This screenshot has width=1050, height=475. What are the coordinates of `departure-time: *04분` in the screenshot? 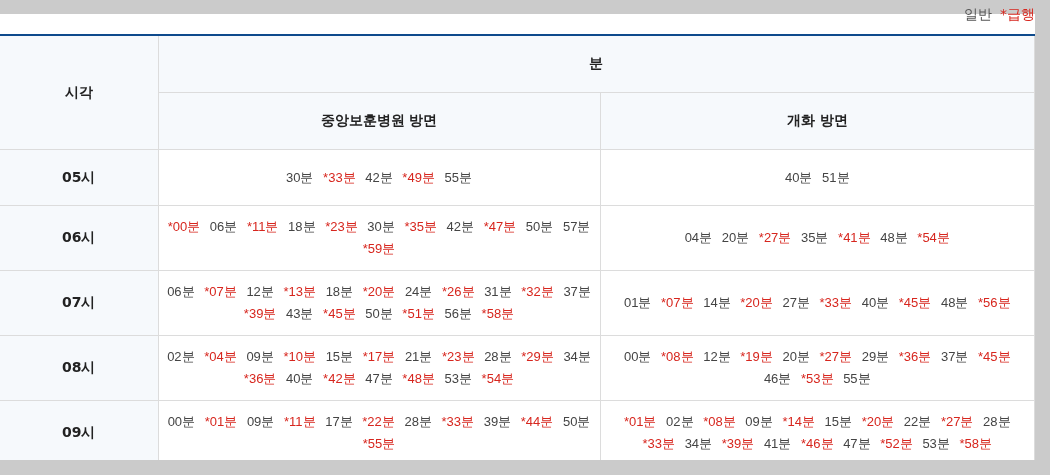 It's located at (220, 356).